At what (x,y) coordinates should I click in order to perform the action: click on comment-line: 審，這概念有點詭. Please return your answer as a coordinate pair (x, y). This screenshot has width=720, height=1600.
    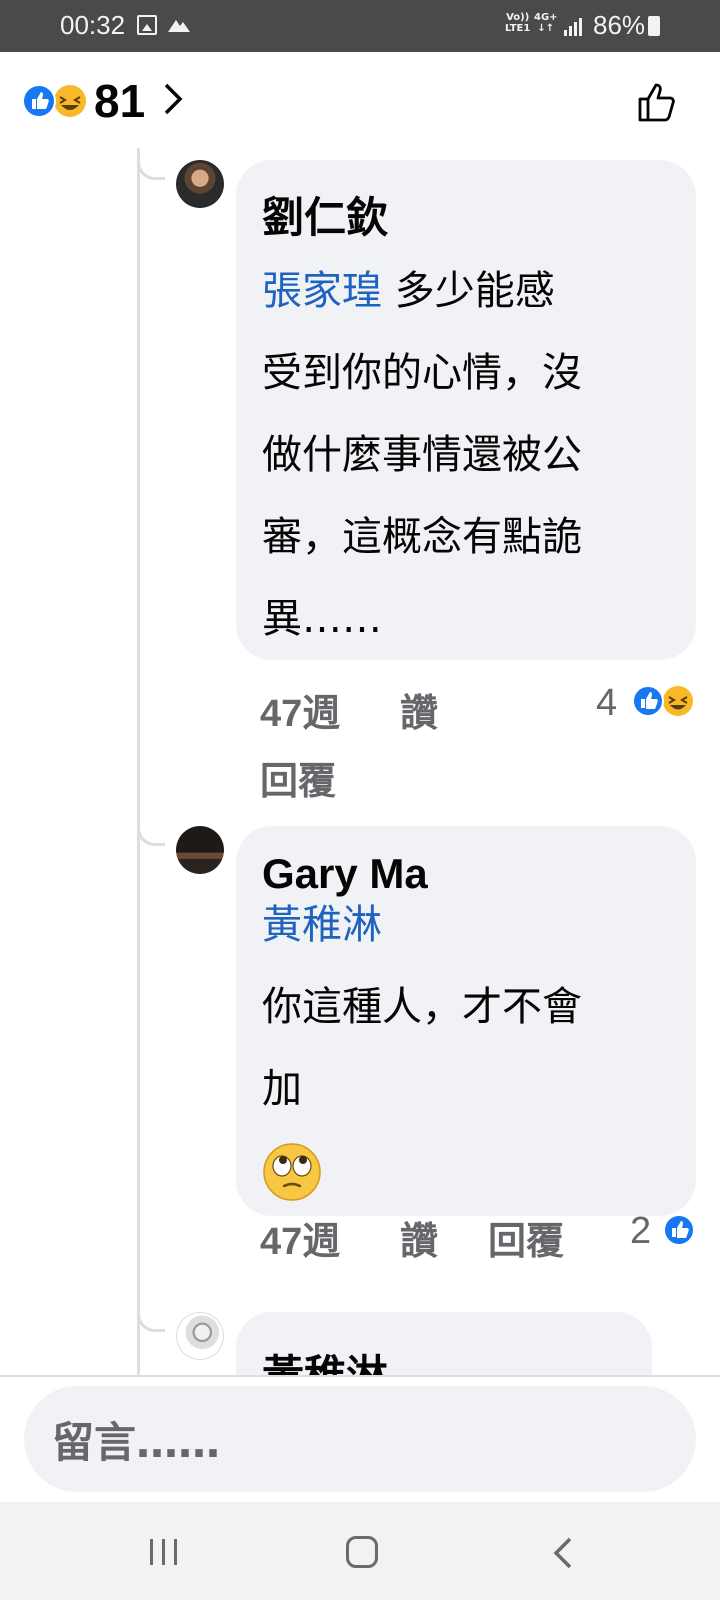
    Looking at the image, I should click on (422, 537).